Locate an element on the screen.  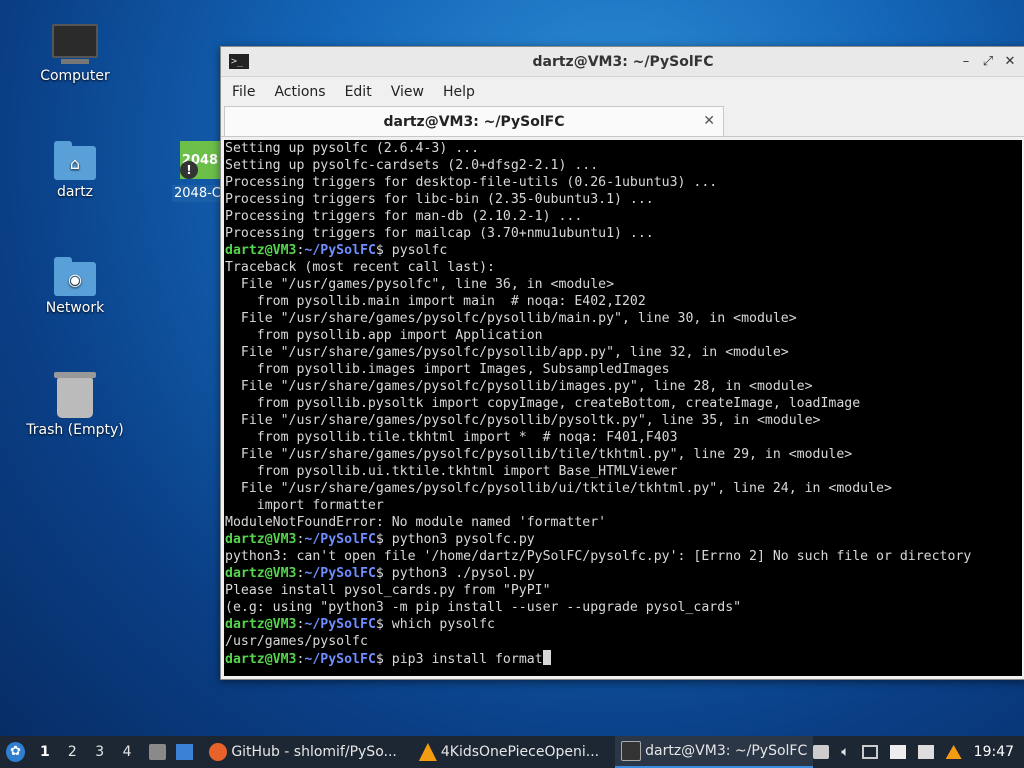
system-tray: 🔈︎ 19:47 is located at coordinates (913, 752).